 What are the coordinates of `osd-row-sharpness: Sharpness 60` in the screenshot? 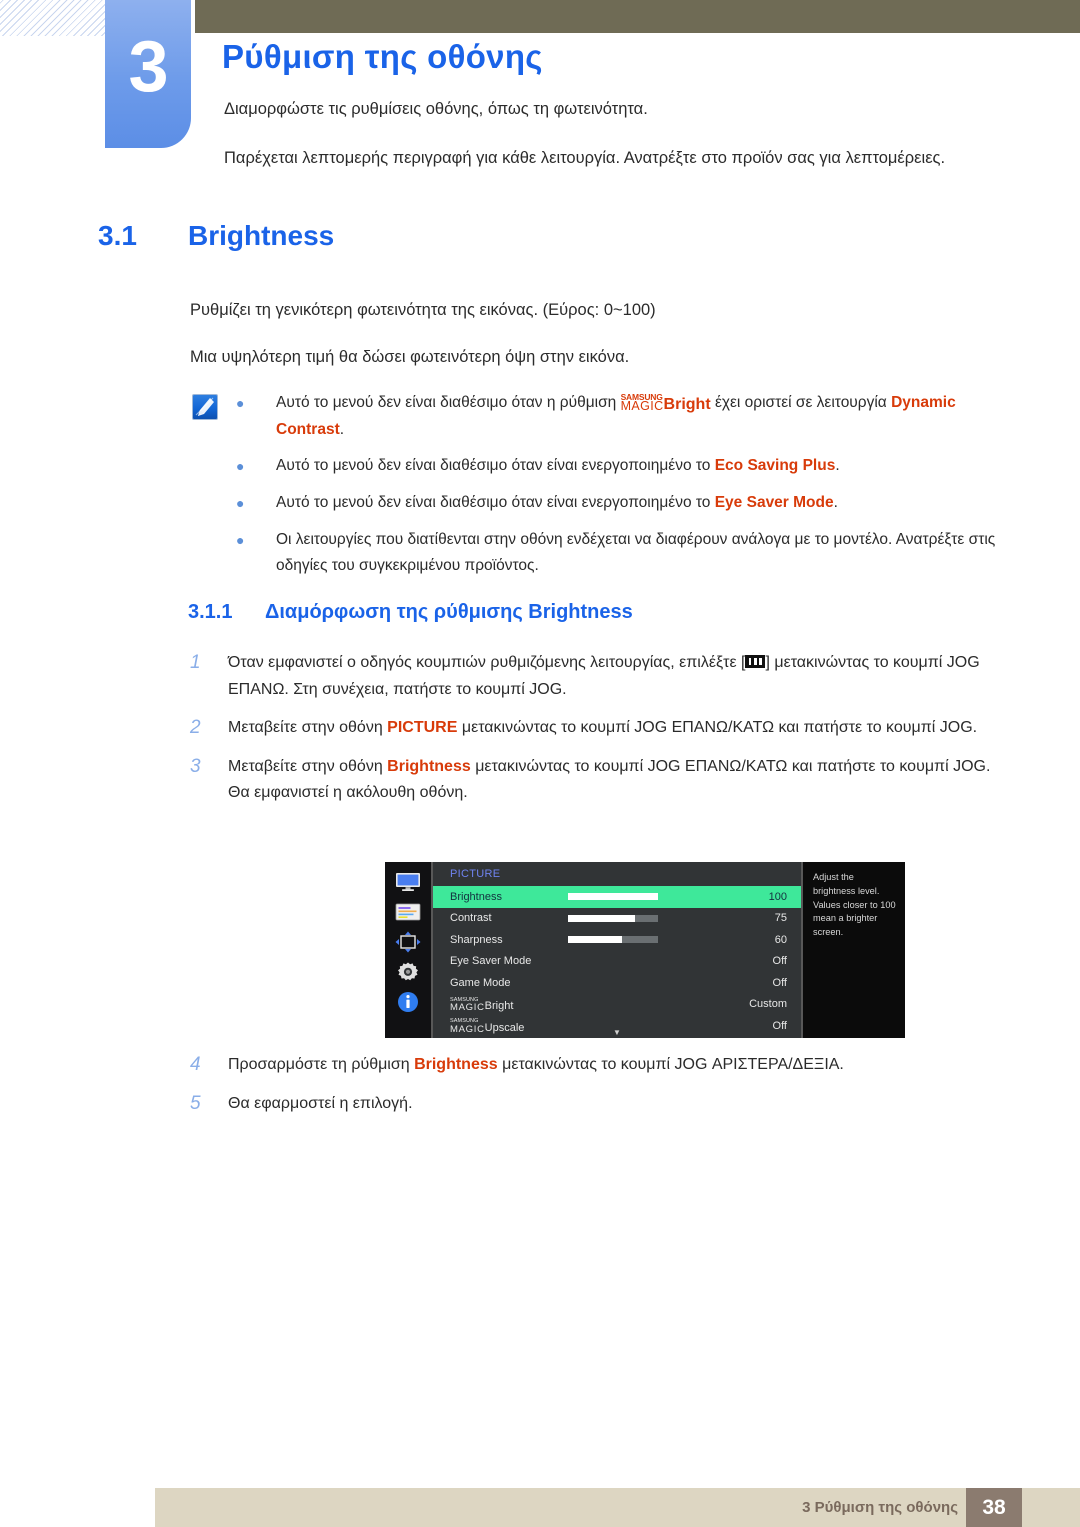 It's located at (617, 940).